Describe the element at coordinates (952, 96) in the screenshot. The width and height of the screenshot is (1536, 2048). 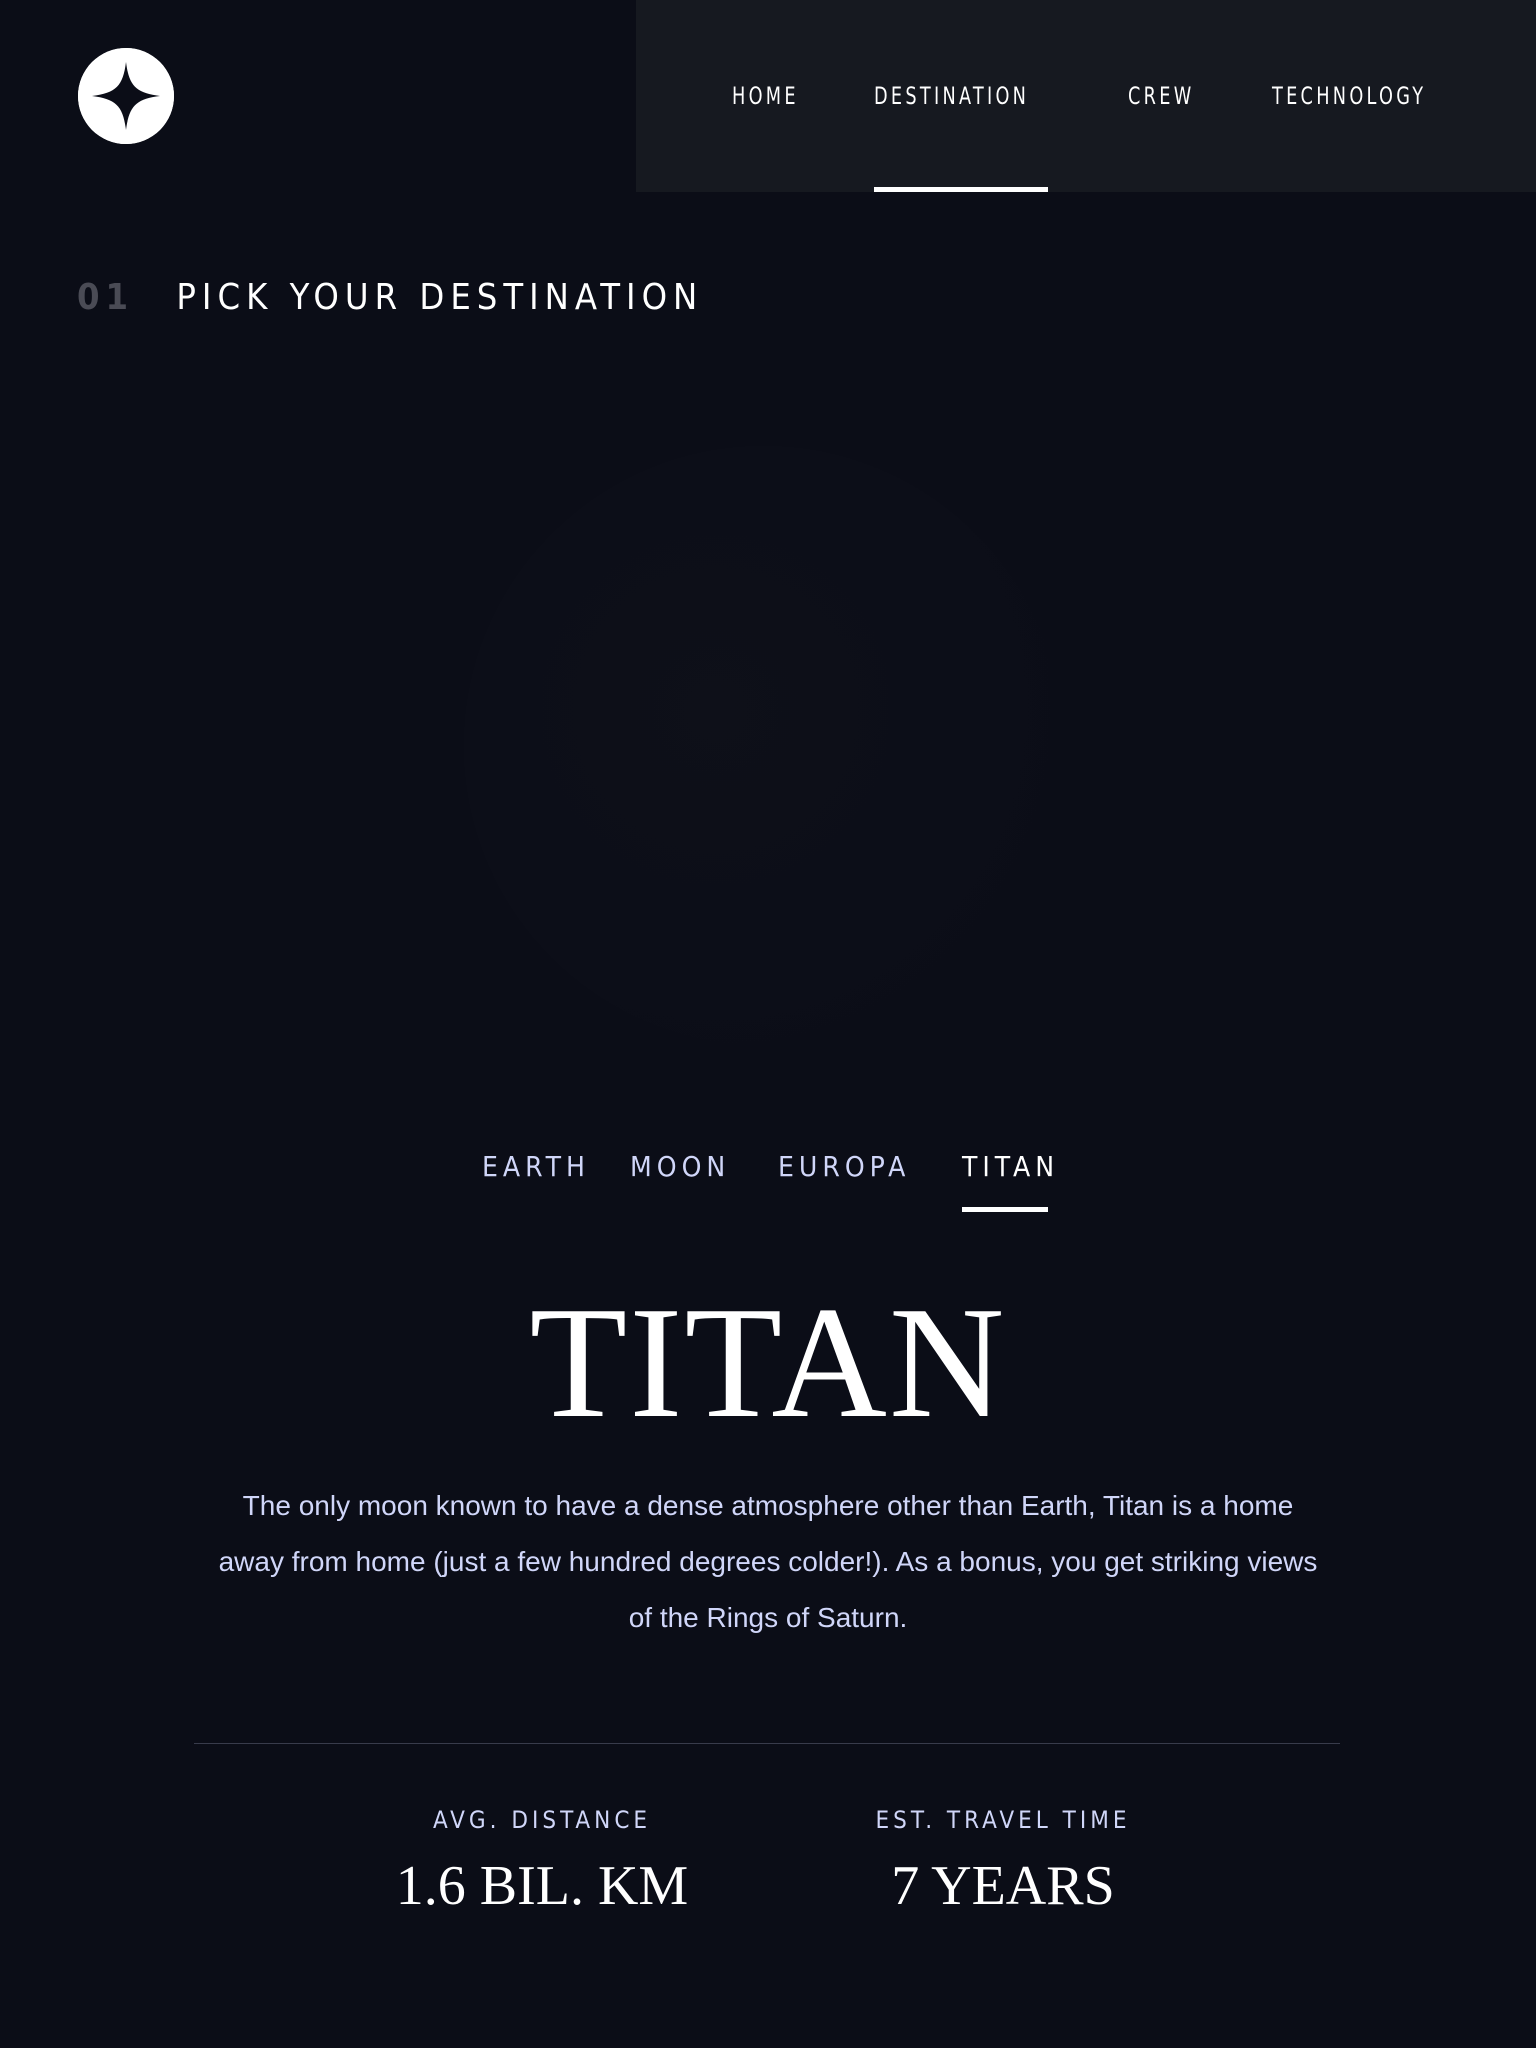
I see `nav-link-destination-label: DESTINATION` at that location.